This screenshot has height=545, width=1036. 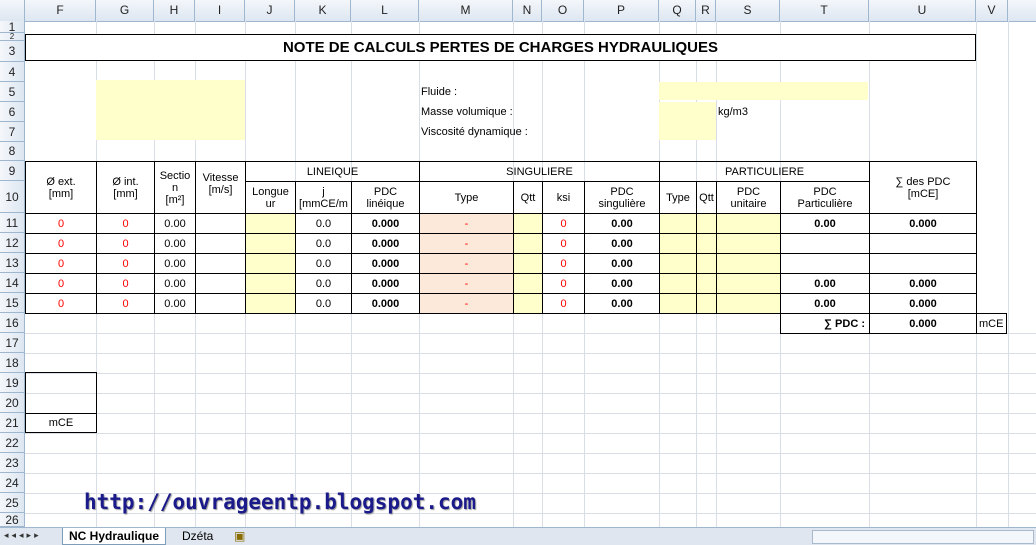 I want to click on row-header-7: 7, so click(x=12, y=132).